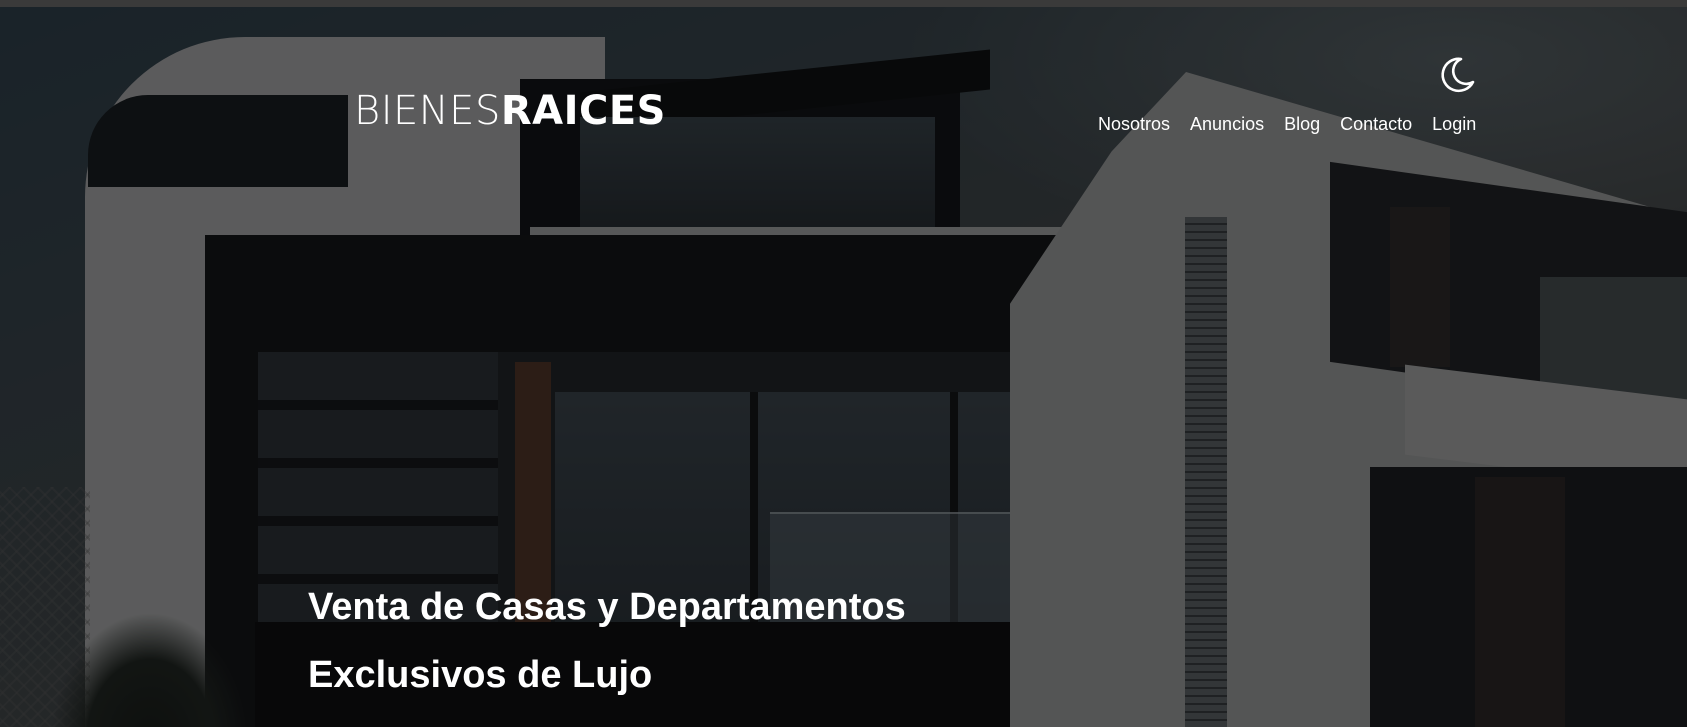  I want to click on nav-link-login: Login, so click(1454, 124).